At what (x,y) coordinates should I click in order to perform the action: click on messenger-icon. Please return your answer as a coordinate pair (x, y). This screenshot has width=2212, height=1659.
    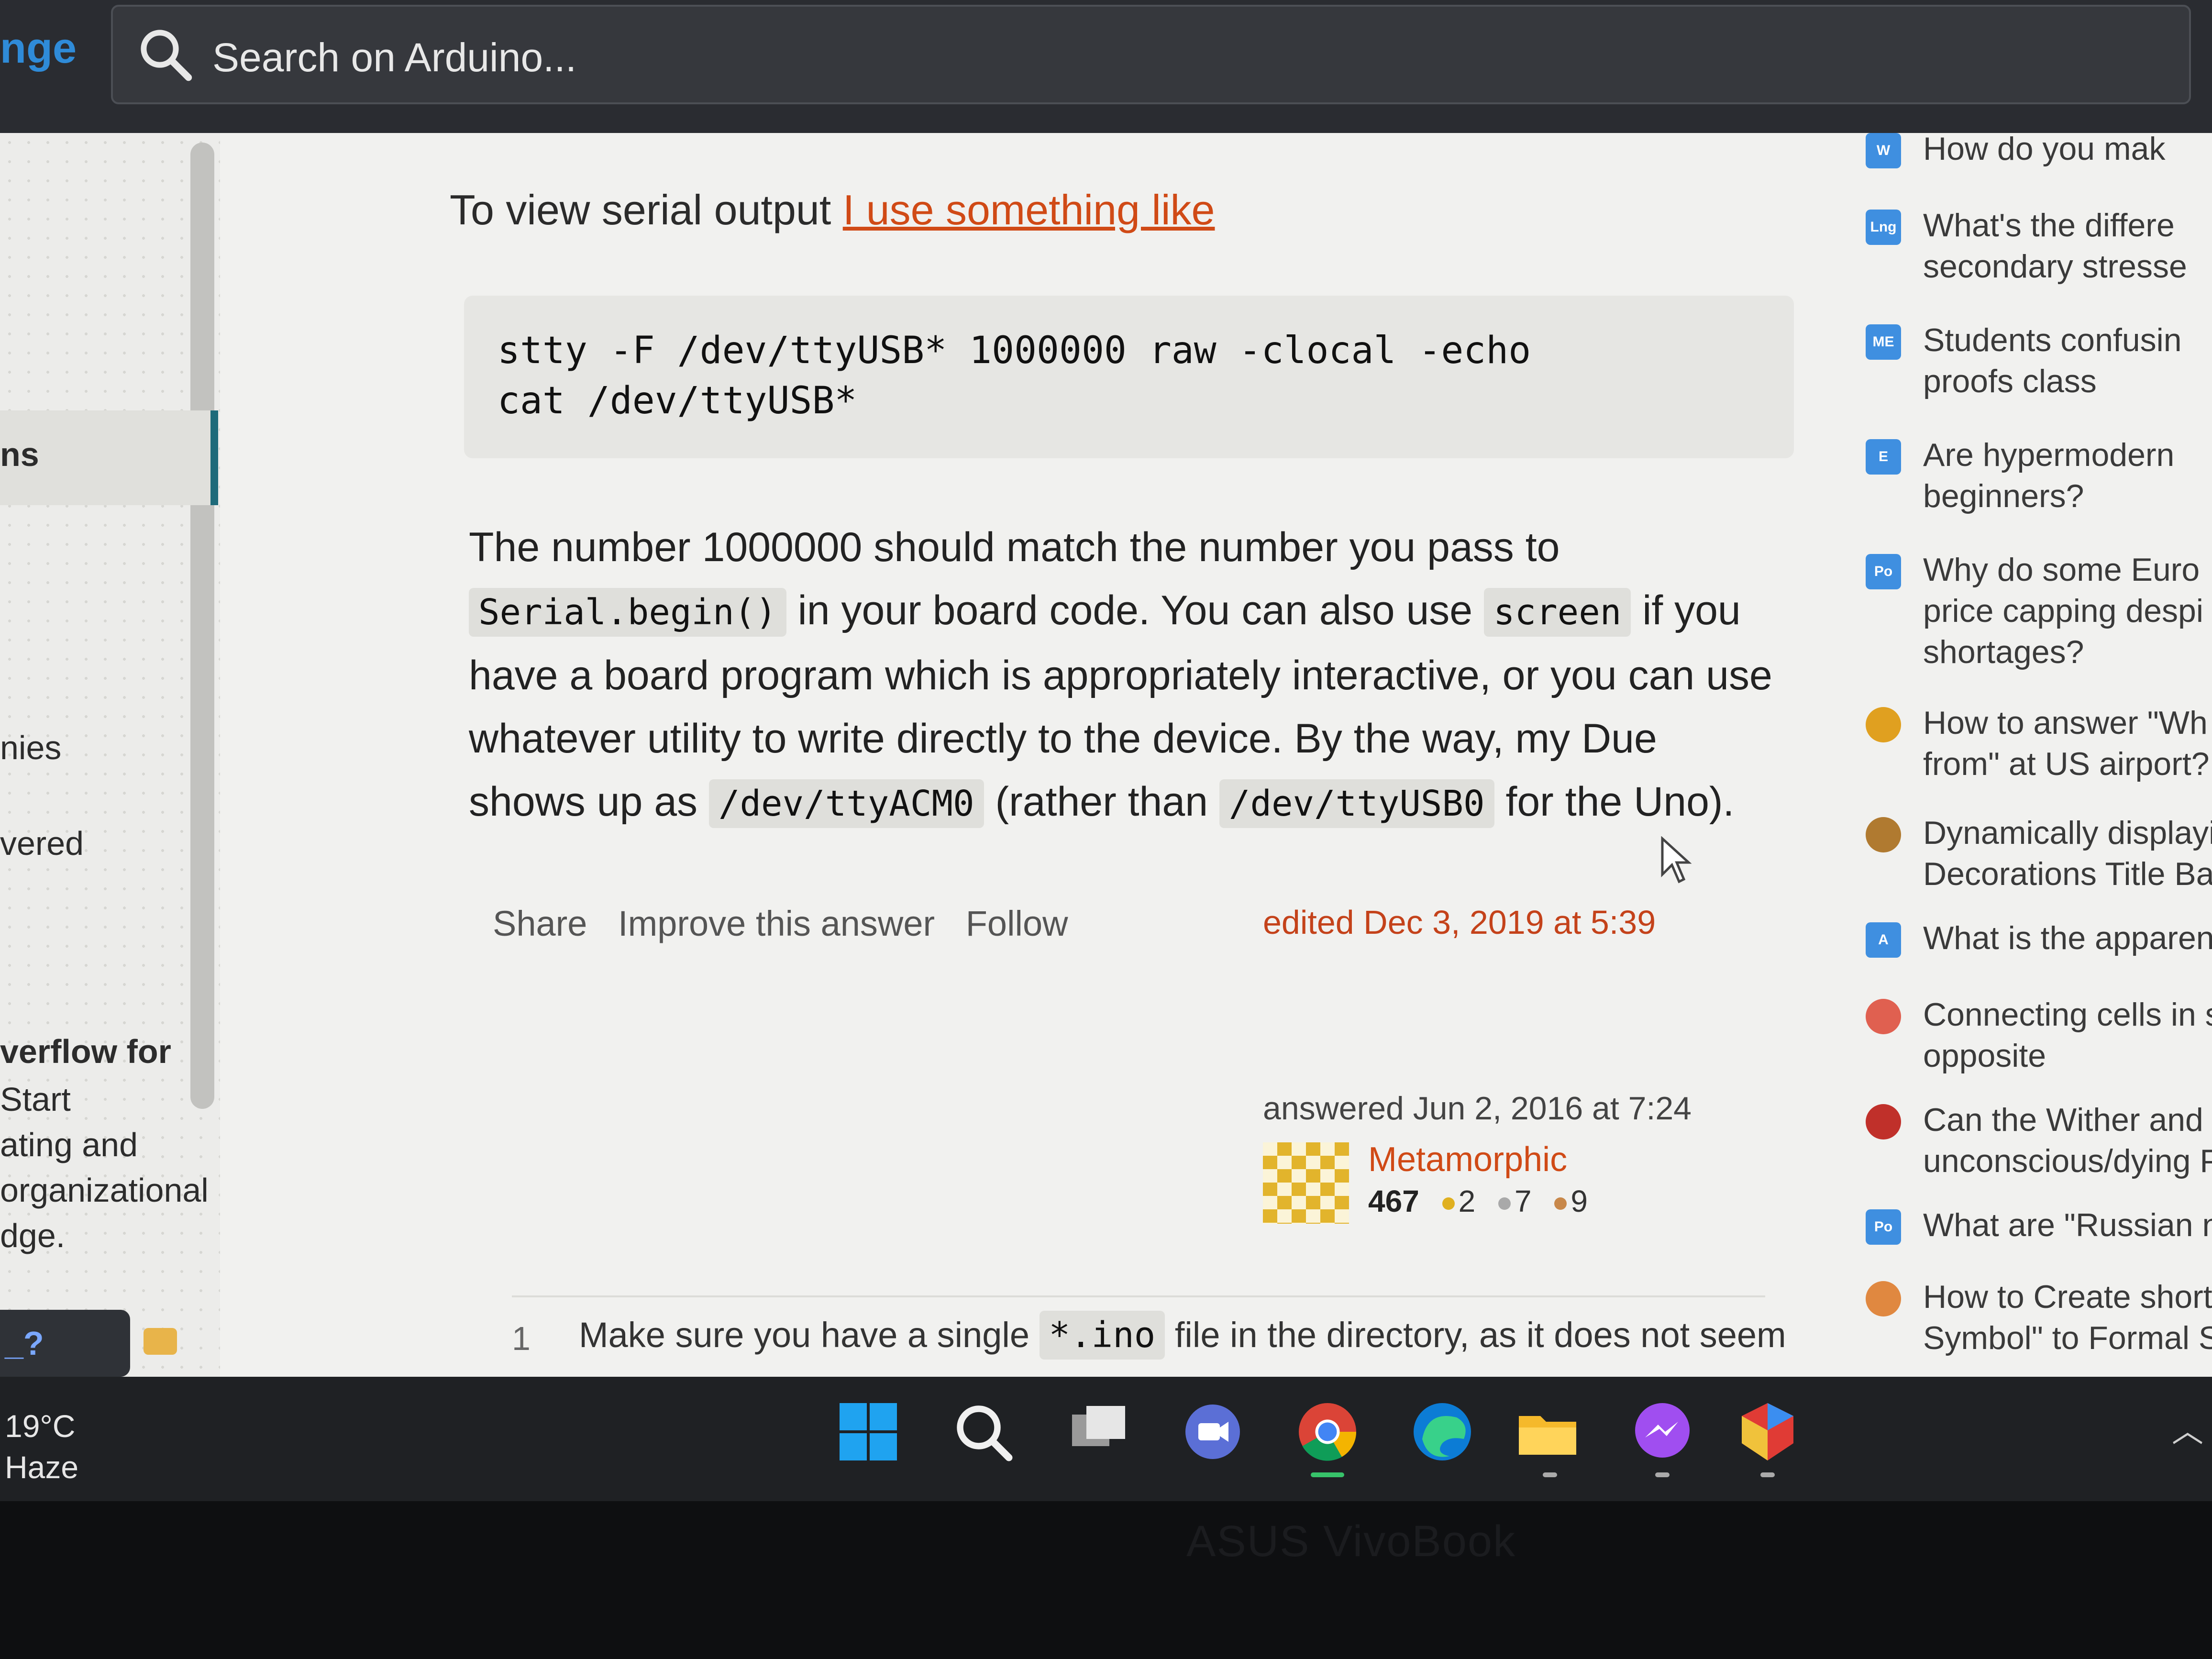
    Looking at the image, I should click on (1662, 1432).